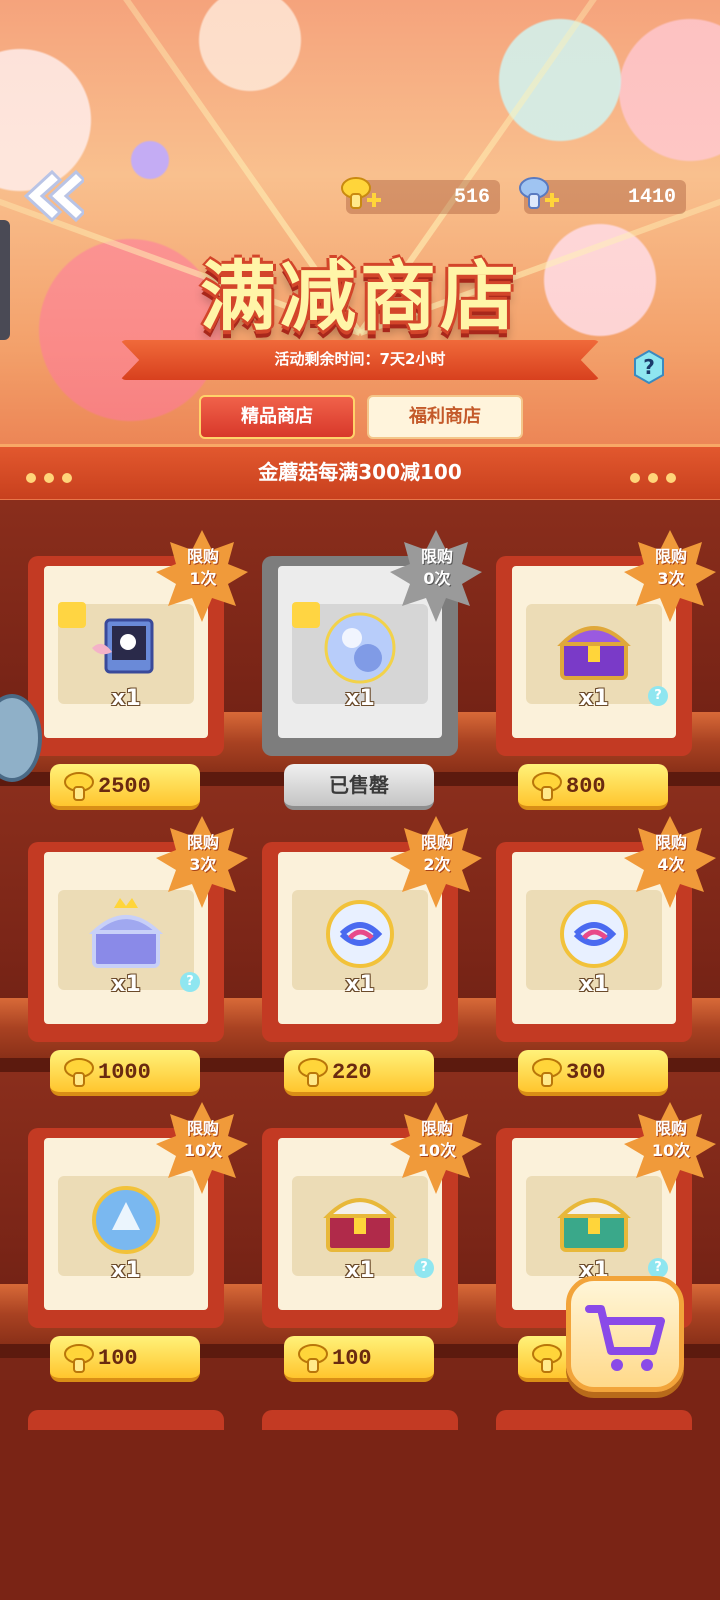  I want to click on shop-item-card: x1 限购 4次 300, so click(606, 956).